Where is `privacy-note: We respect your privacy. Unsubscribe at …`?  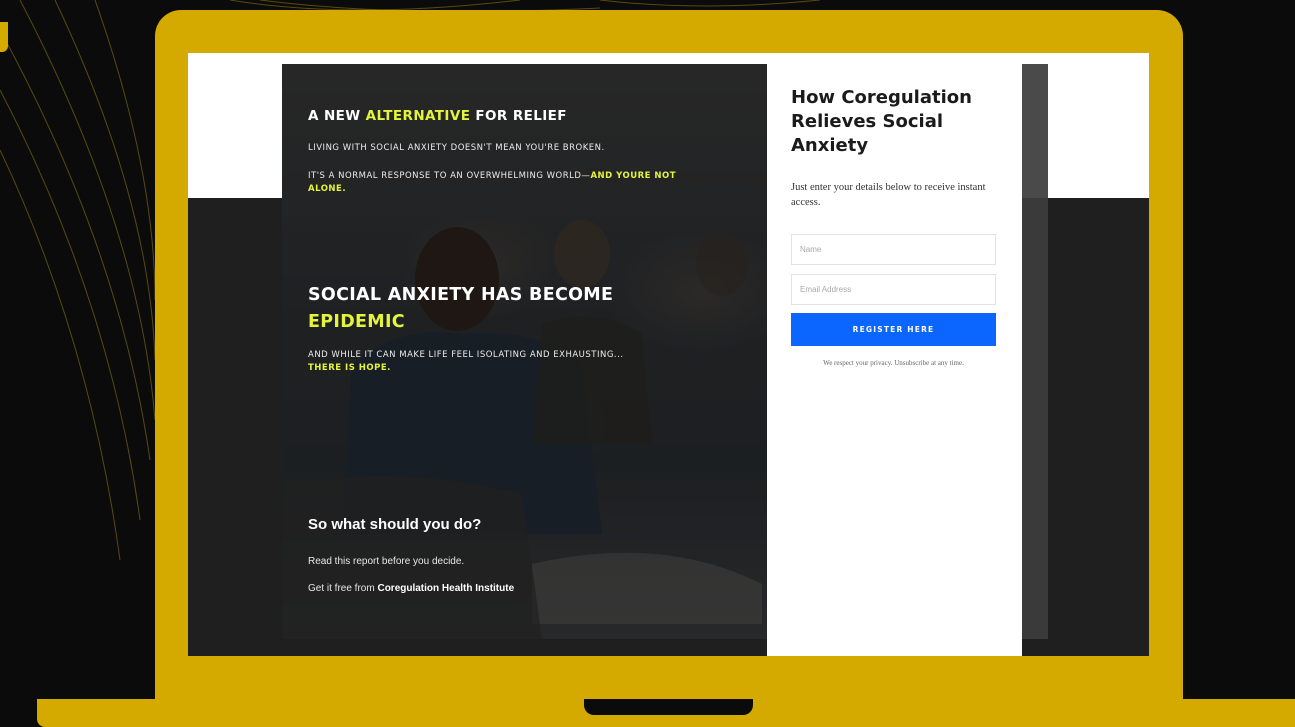
privacy-note: We respect your privacy. Unsubscribe at … is located at coordinates (893, 363).